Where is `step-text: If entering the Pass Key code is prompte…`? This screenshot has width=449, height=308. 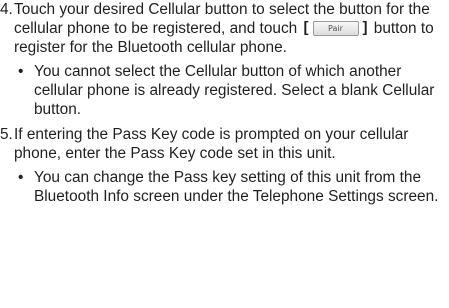
step-text: If entering the Pass Key code is prompte… is located at coordinates (211, 144).